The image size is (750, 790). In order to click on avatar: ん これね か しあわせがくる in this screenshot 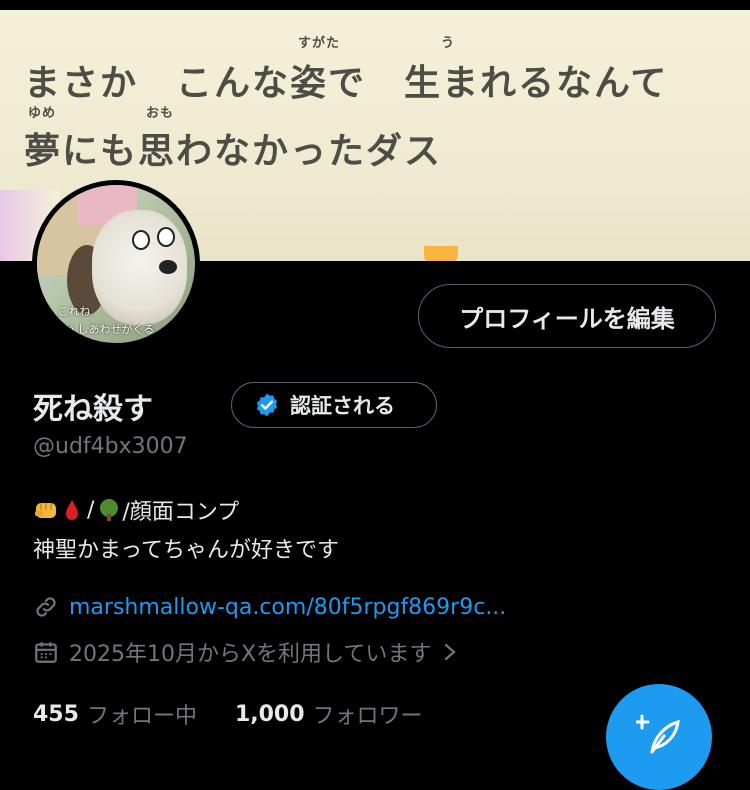, I will do `click(116, 264)`.